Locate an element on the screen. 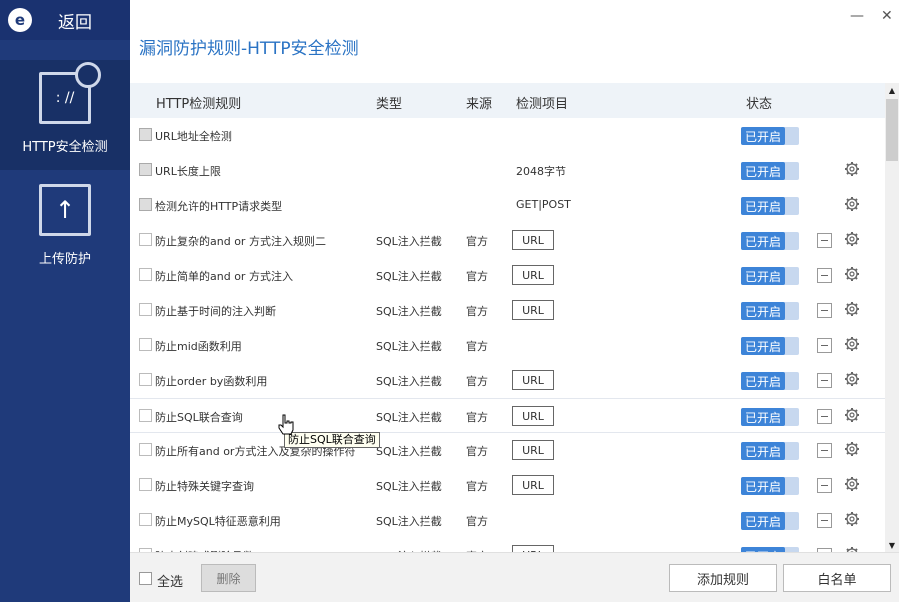 Image resolution: width=899 pixels, height=602 pixels. table-row: 防止SQL联合查询 SQL注入拦截 官方 URL 已开启 is located at coordinates (507, 415).